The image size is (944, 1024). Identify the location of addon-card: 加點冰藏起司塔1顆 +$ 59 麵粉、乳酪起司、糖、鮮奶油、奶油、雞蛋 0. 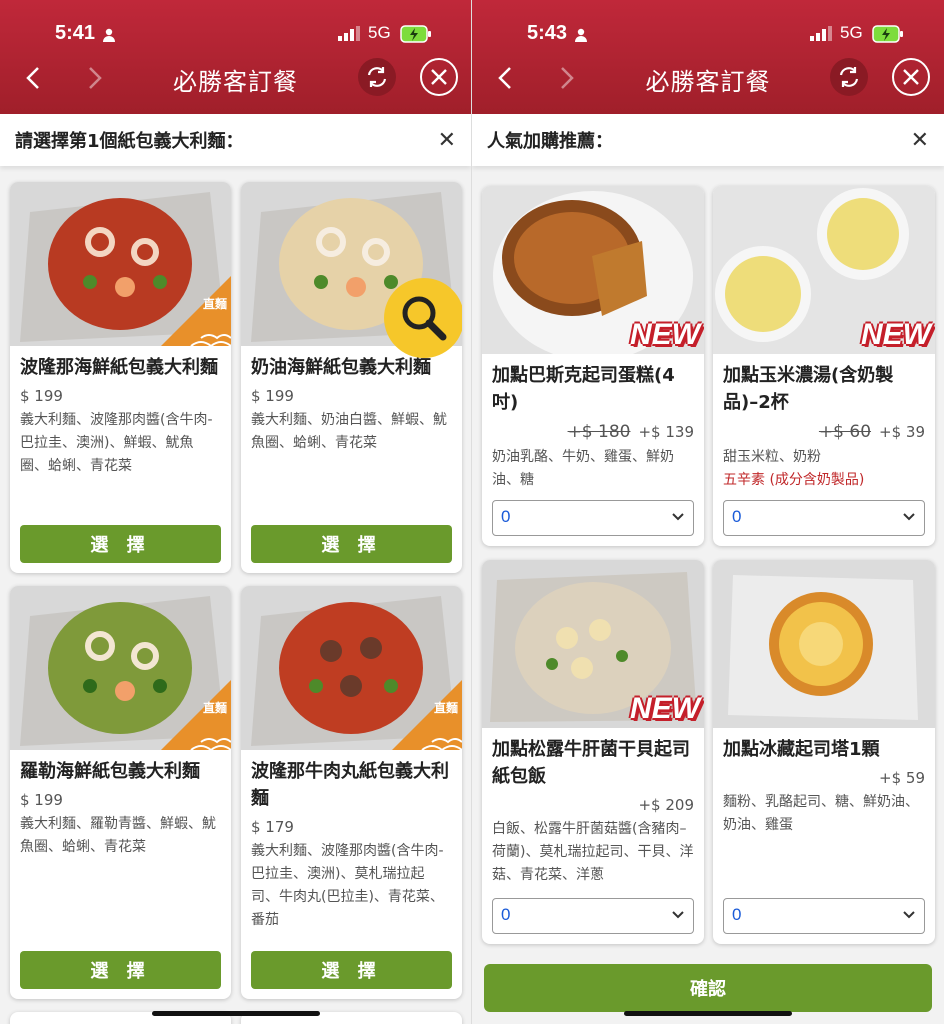
(824, 752).